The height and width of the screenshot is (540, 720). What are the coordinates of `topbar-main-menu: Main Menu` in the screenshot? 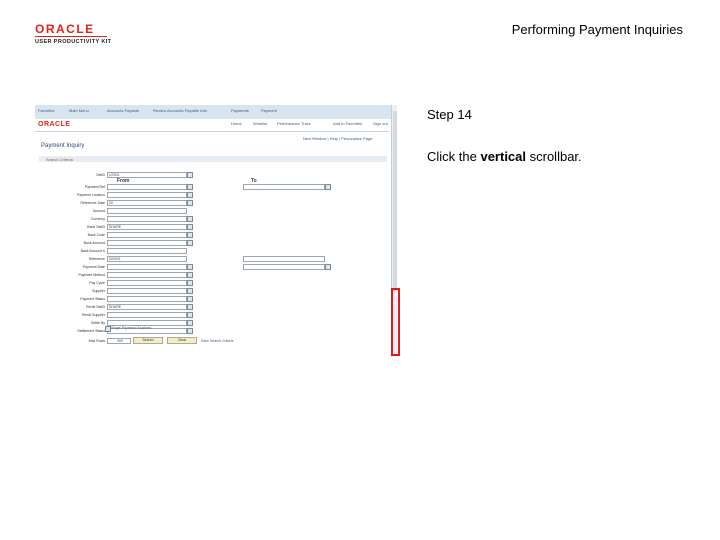 It's located at (79, 110).